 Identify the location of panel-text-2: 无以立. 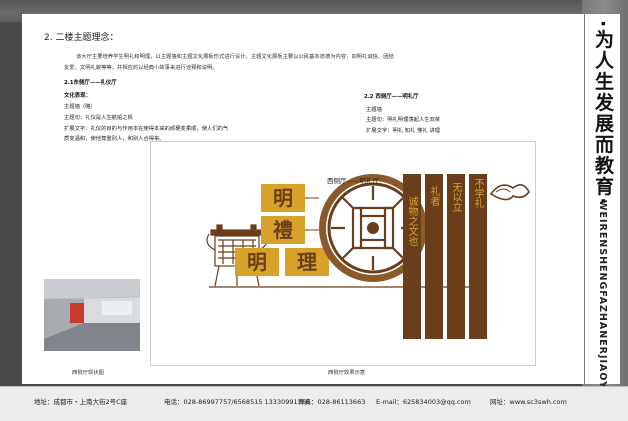
(455, 197).